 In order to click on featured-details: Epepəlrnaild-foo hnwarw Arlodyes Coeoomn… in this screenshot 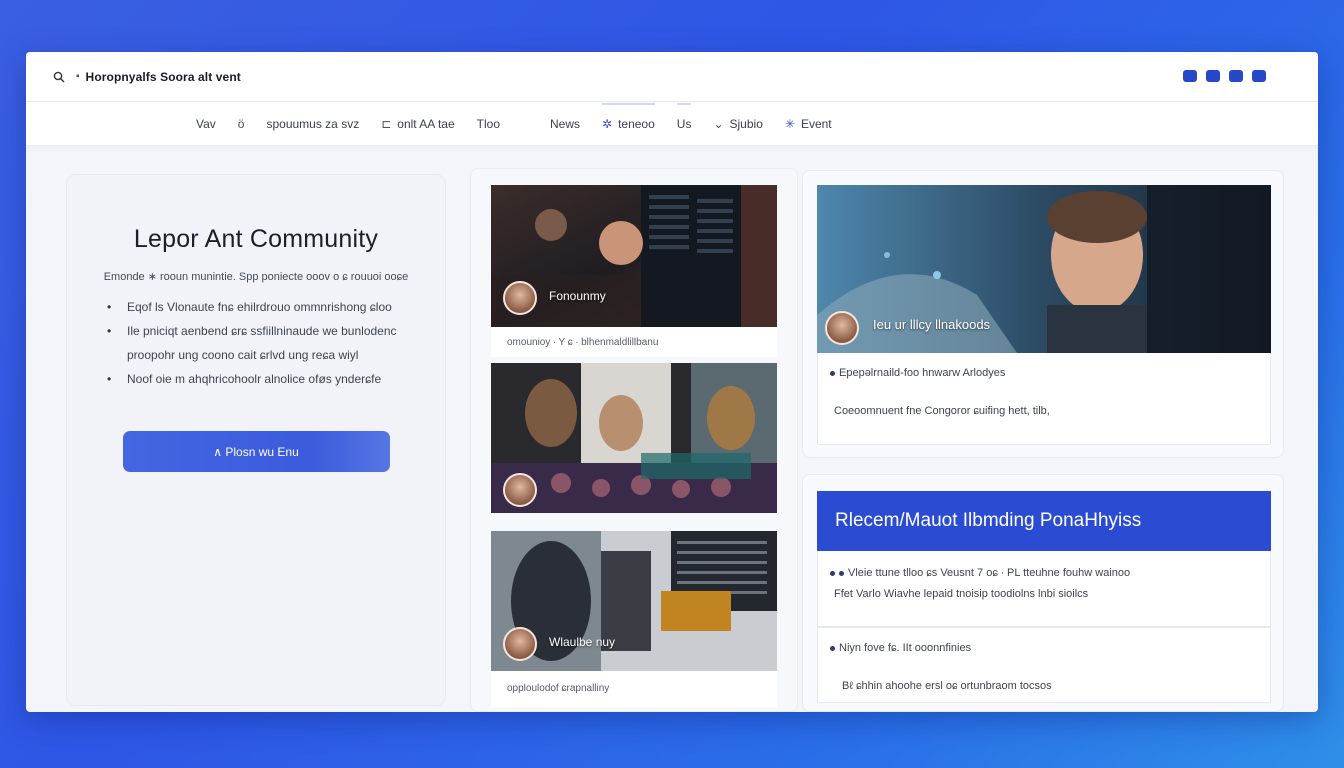, I will do `click(1044, 399)`.